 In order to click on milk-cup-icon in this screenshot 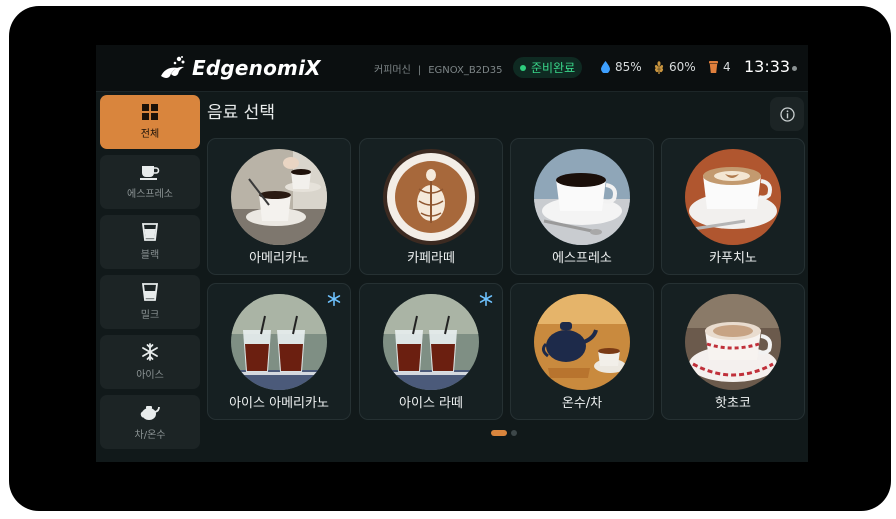, I will do `click(150, 292)`.